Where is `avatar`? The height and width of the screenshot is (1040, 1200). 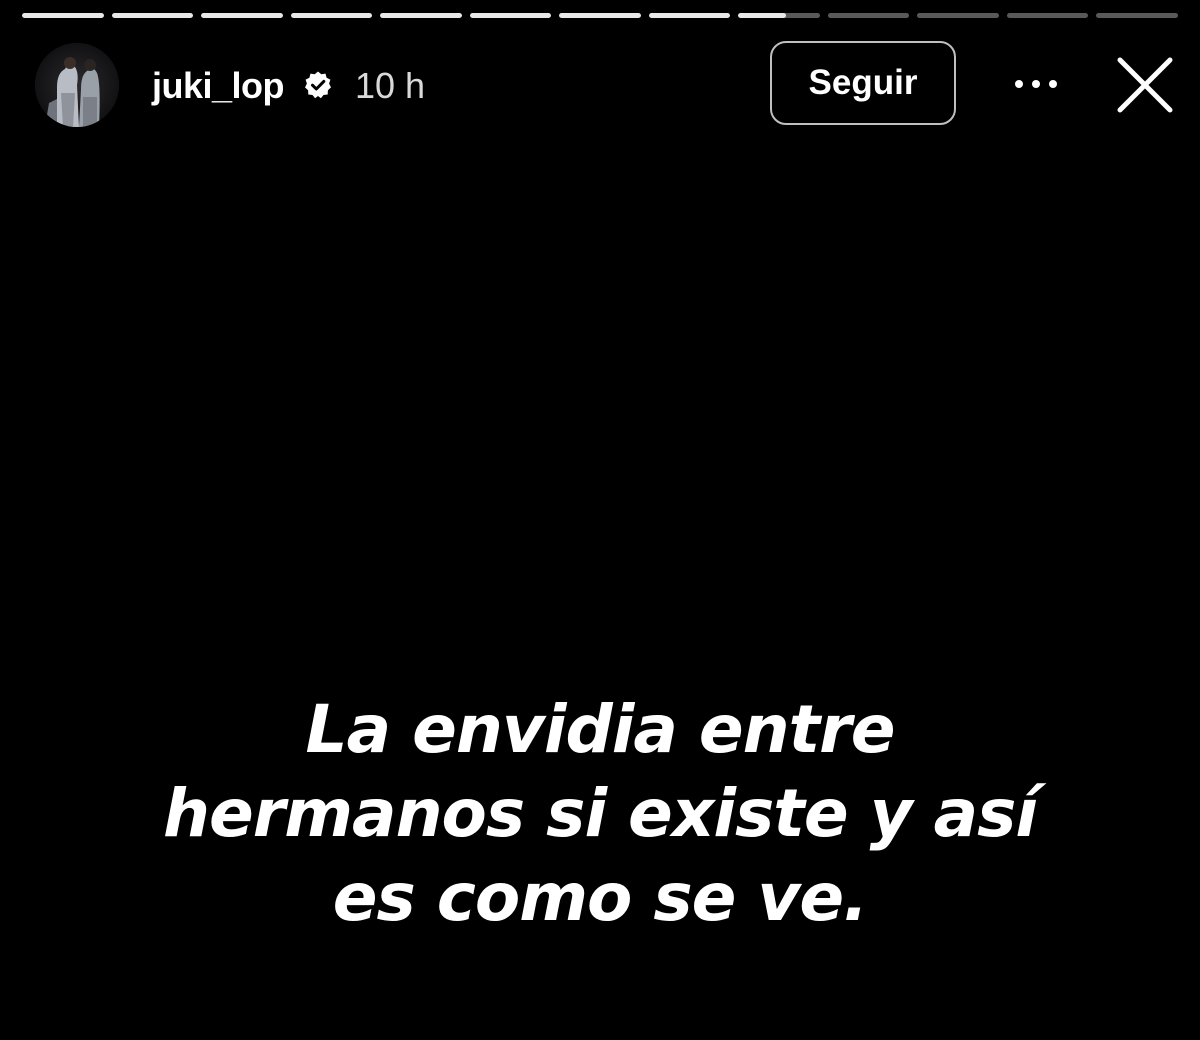 avatar is located at coordinates (77, 85).